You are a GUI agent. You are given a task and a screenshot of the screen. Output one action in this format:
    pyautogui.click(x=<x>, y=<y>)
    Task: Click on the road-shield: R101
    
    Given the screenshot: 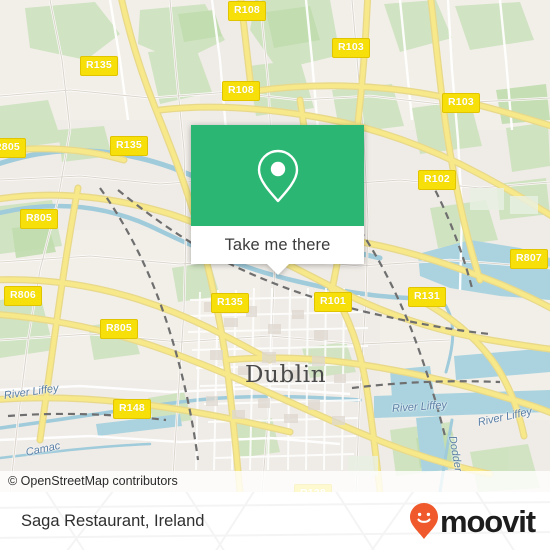 What is the action you would take?
    pyautogui.click(x=333, y=302)
    